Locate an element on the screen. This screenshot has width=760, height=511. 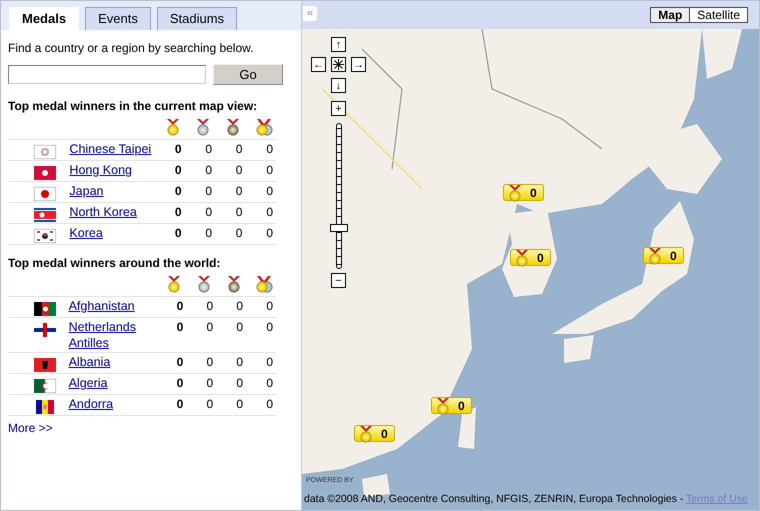
tab: Medals is located at coordinates (44, 18).